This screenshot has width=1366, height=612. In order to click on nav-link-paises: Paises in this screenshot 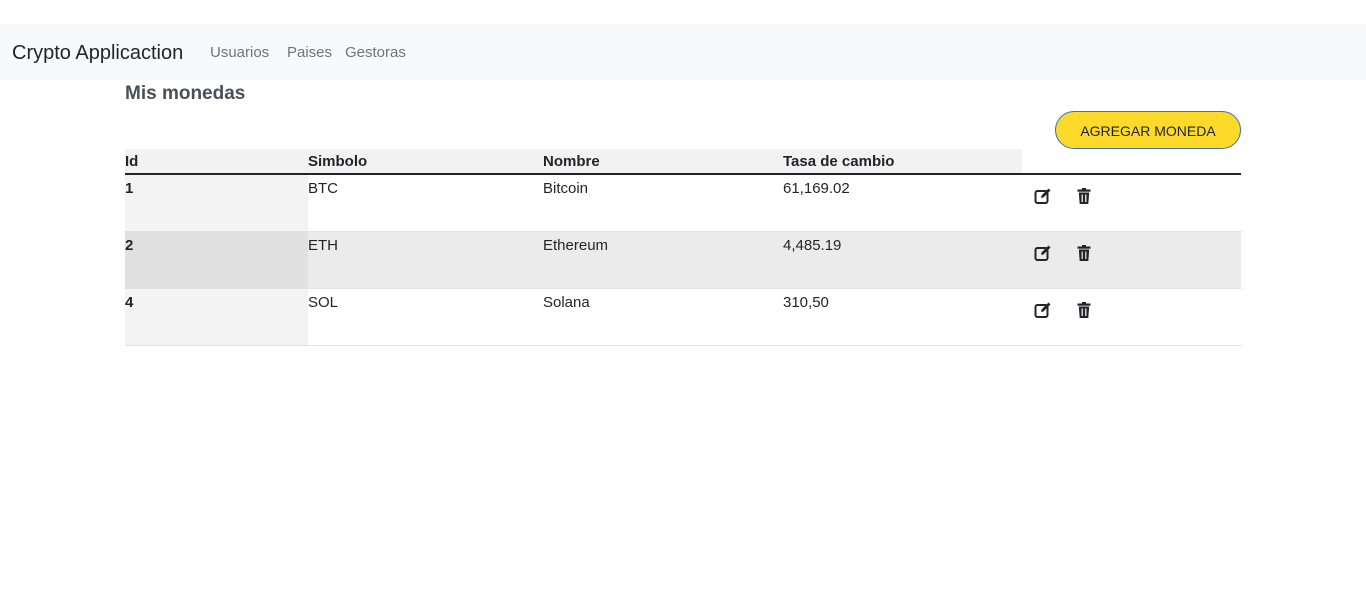, I will do `click(309, 53)`.